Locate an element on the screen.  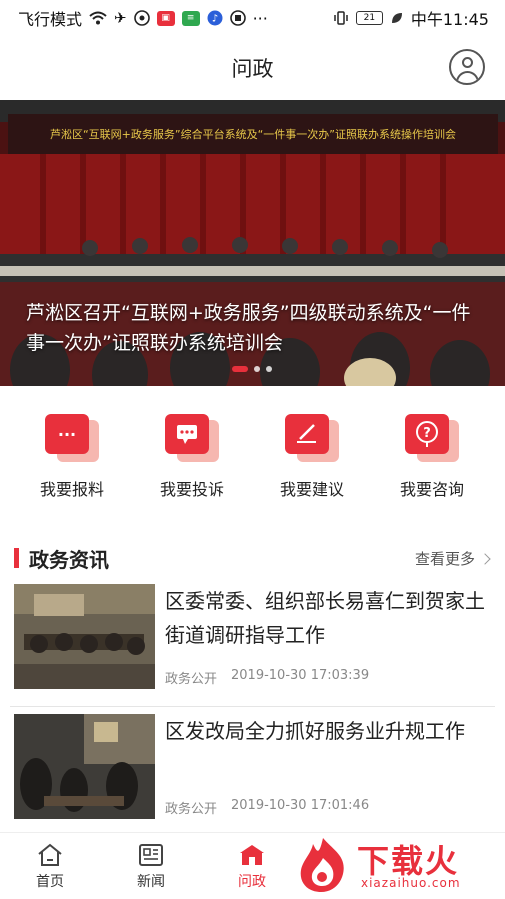
action-label: 我要报料 is located at coordinates (71, 489).